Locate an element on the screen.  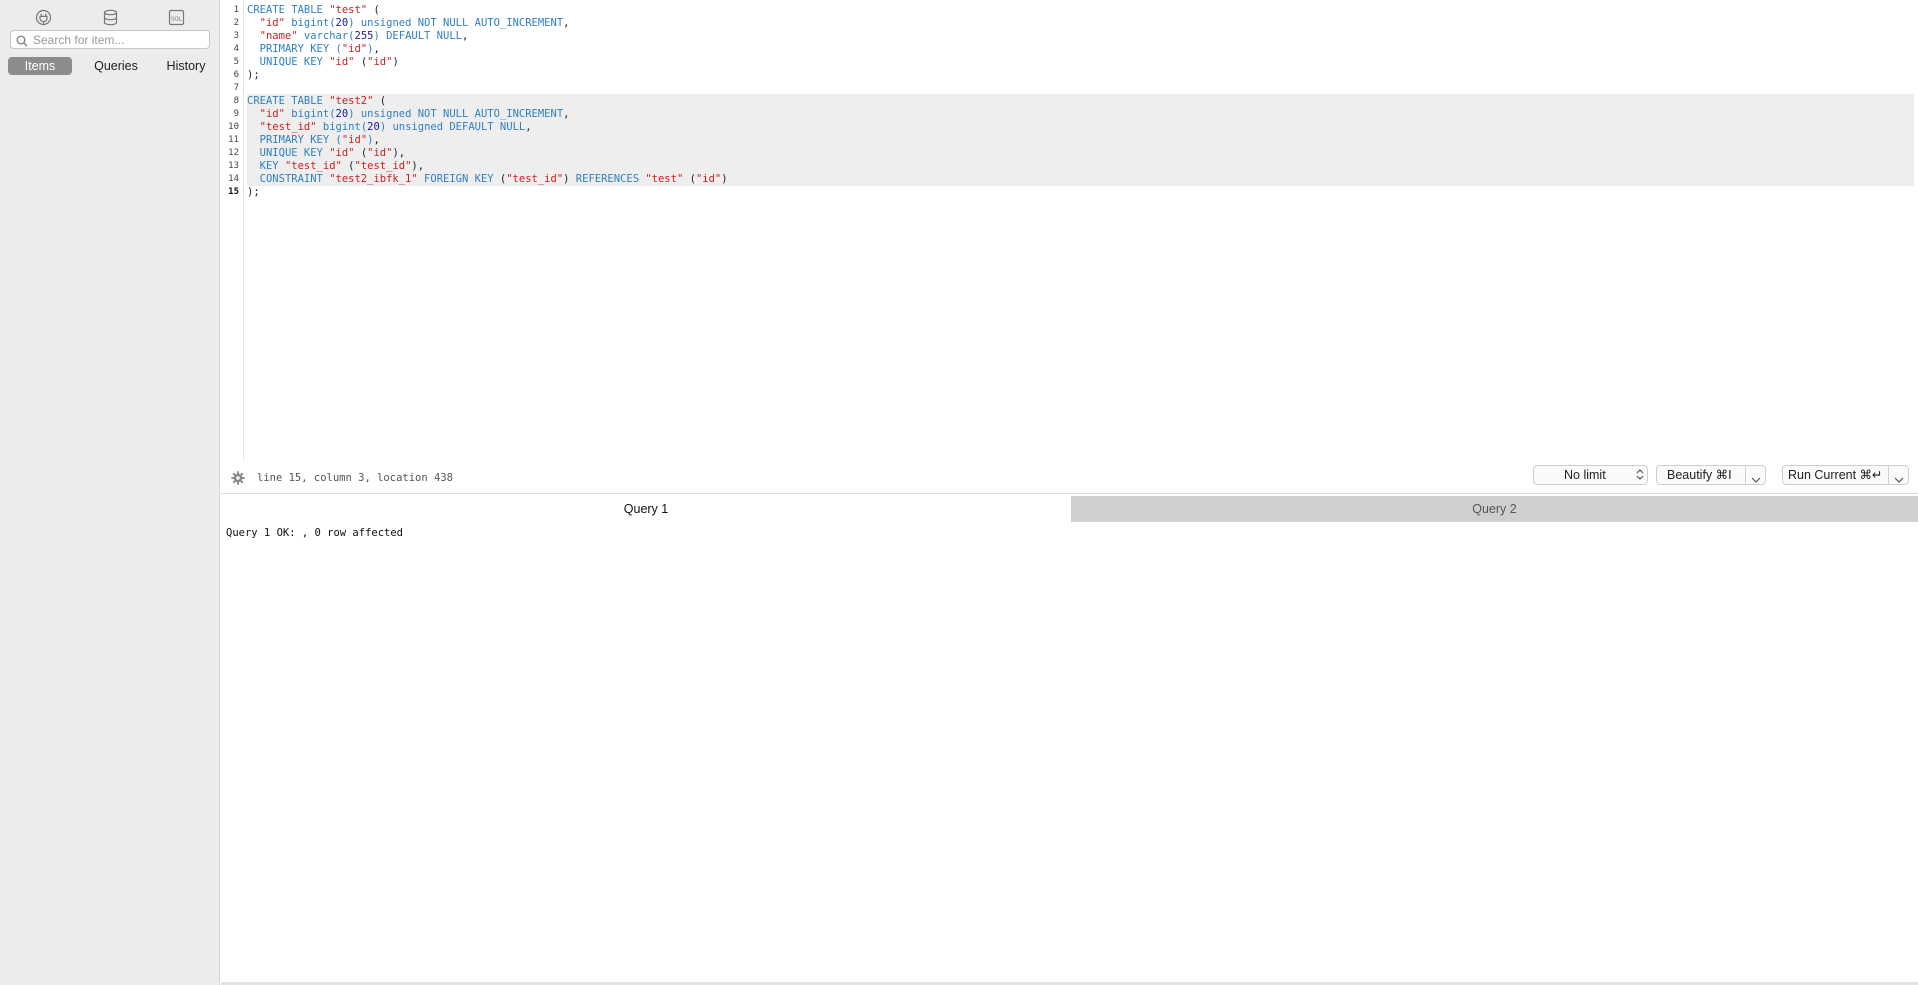
code-token: ), is located at coordinates (418, 166).